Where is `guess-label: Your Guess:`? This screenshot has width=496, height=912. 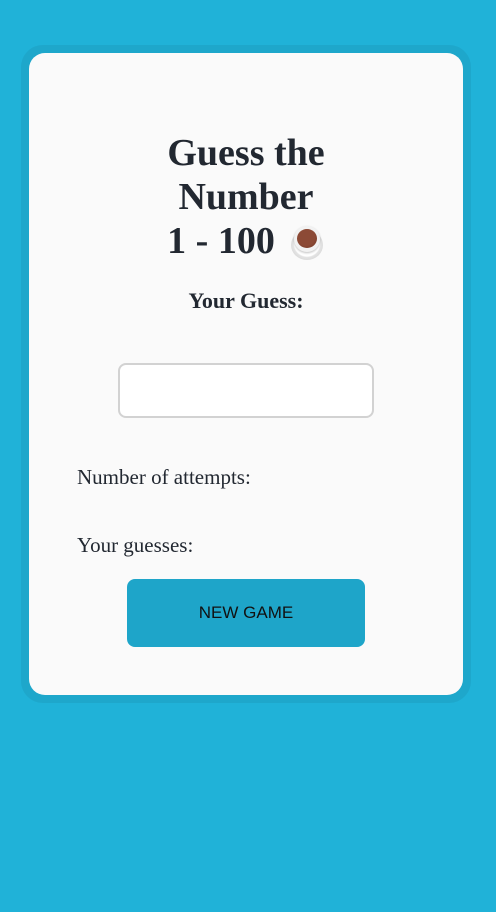
guess-label: Your Guess: is located at coordinates (246, 300).